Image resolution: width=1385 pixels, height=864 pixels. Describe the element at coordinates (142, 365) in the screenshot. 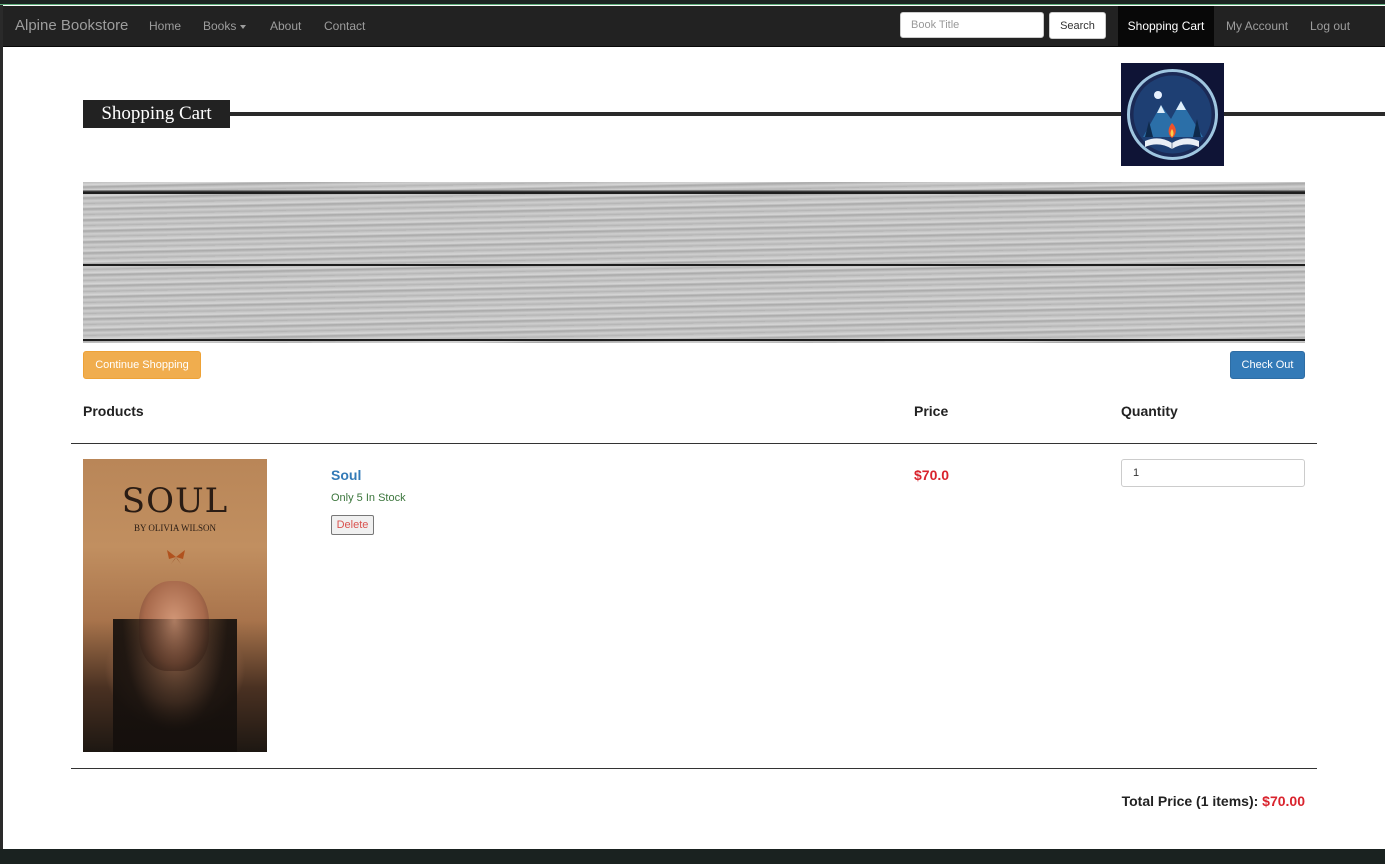

I see `continue-shopping-button: Continue Shopping` at that location.